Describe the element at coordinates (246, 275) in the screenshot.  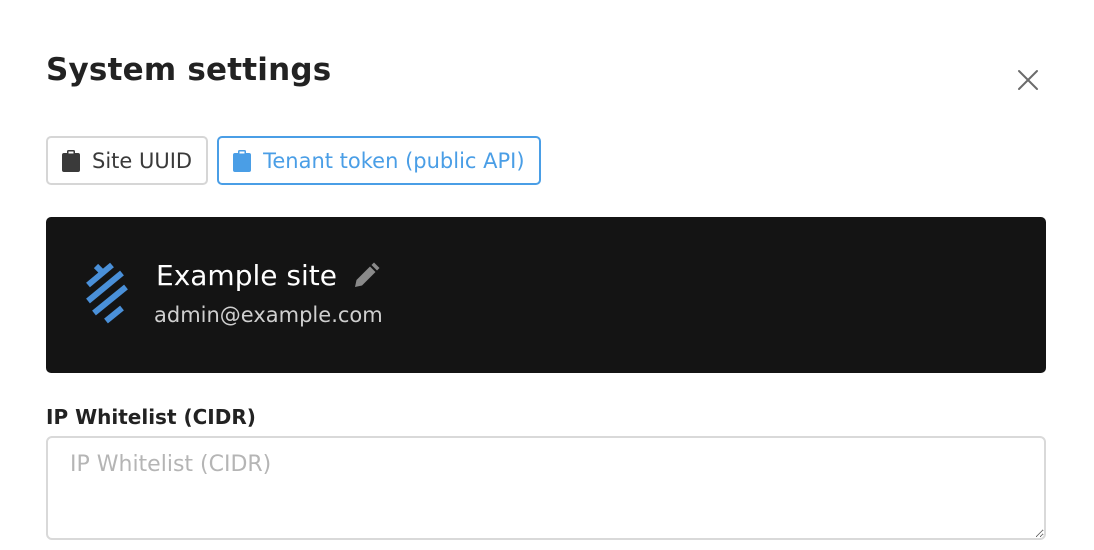
I see `site-name: Example site` at that location.